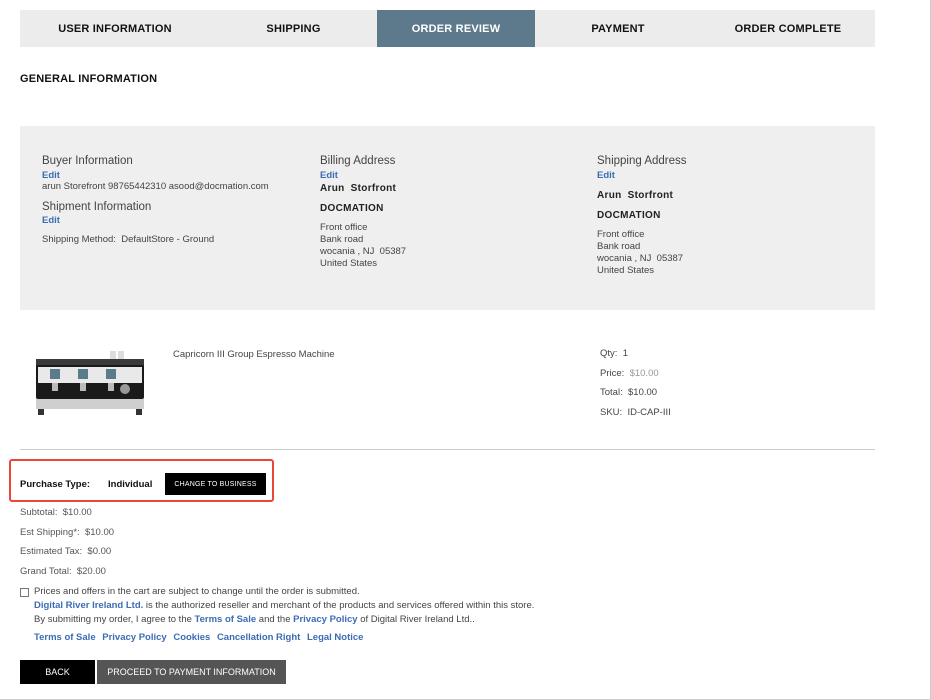 The height and width of the screenshot is (700, 931). Describe the element at coordinates (258, 637) in the screenshot. I see `cancellation-right-link: Cancellation Right` at that location.